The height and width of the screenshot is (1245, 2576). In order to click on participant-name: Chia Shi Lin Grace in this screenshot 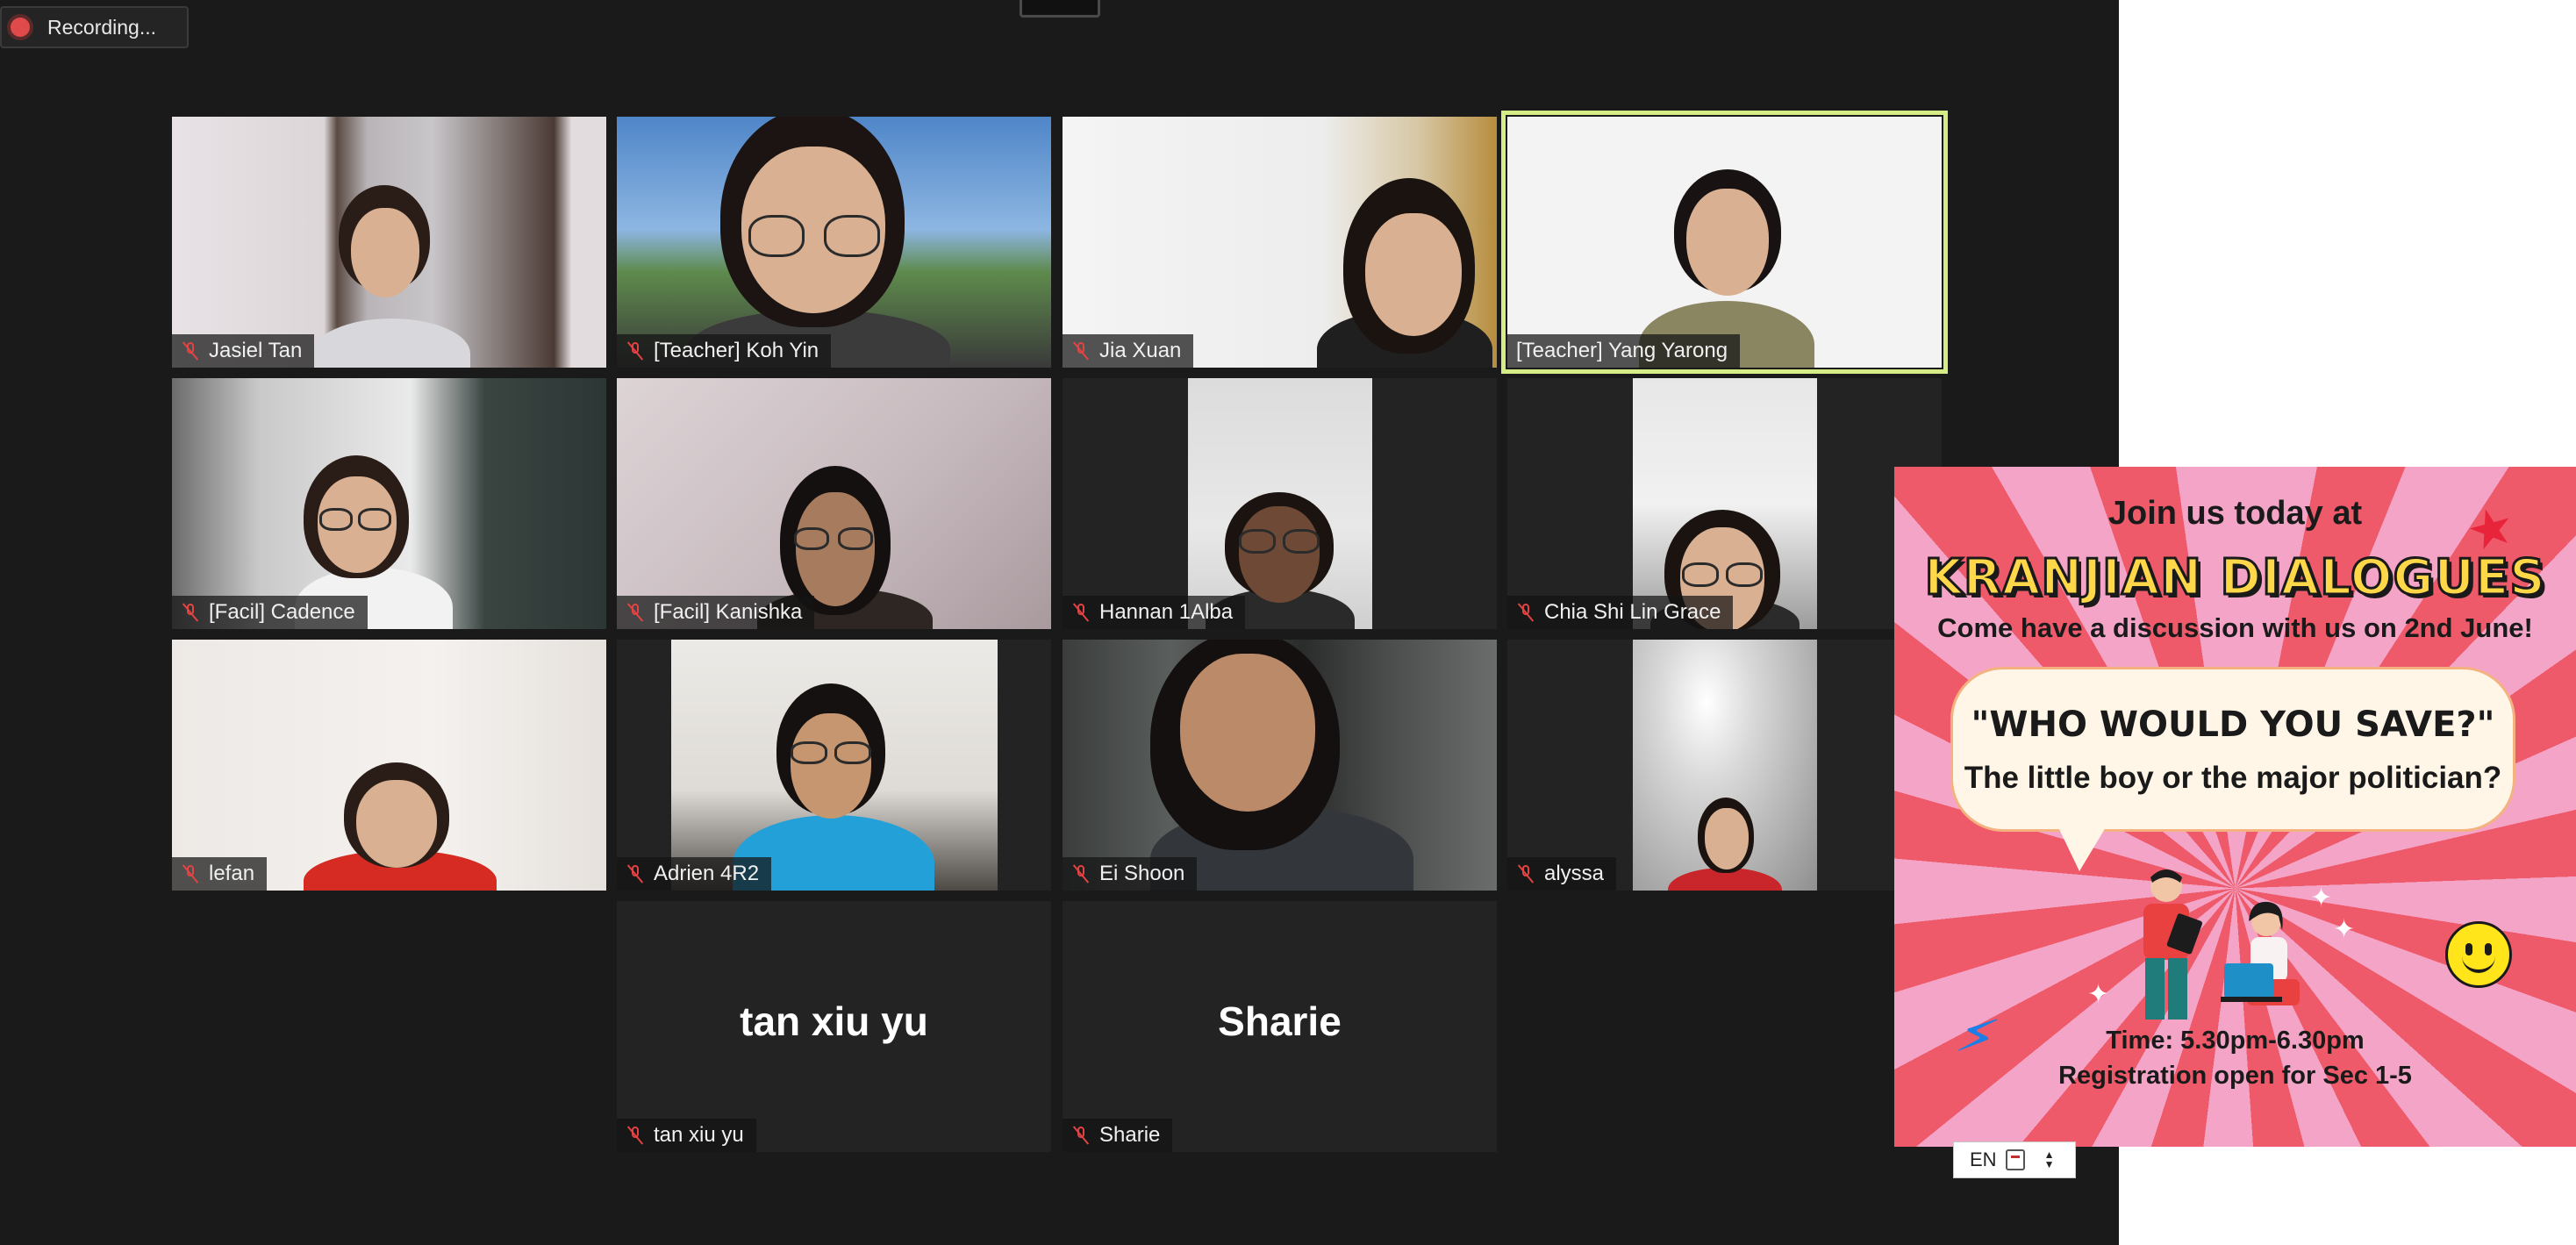, I will do `click(1632, 612)`.